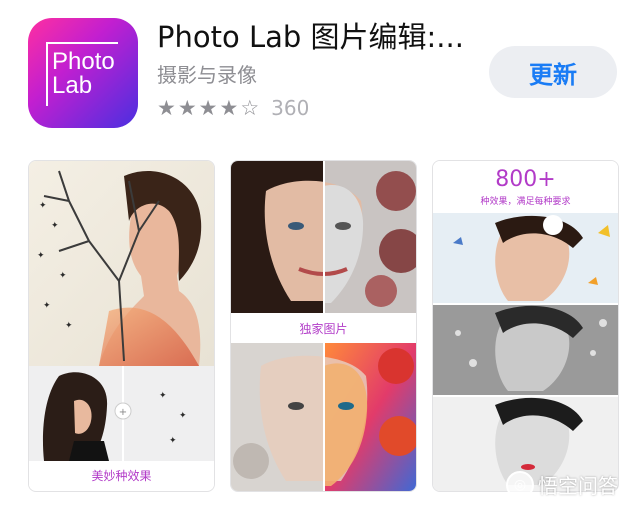  I want to click on effects-badge: 800+ 种效果，满足每种要求, so click(525, 187).